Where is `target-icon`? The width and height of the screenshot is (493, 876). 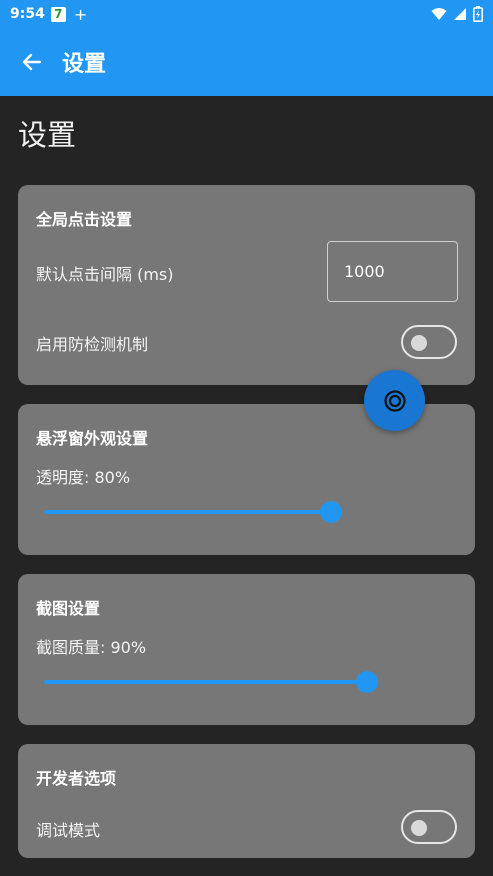 target-icon is located at coordinates (394, 400).